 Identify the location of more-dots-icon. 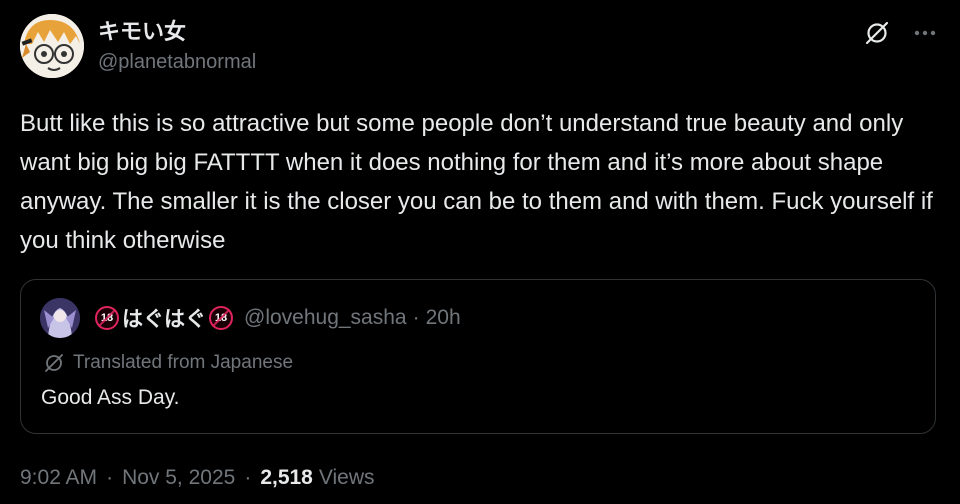
(925, 33).